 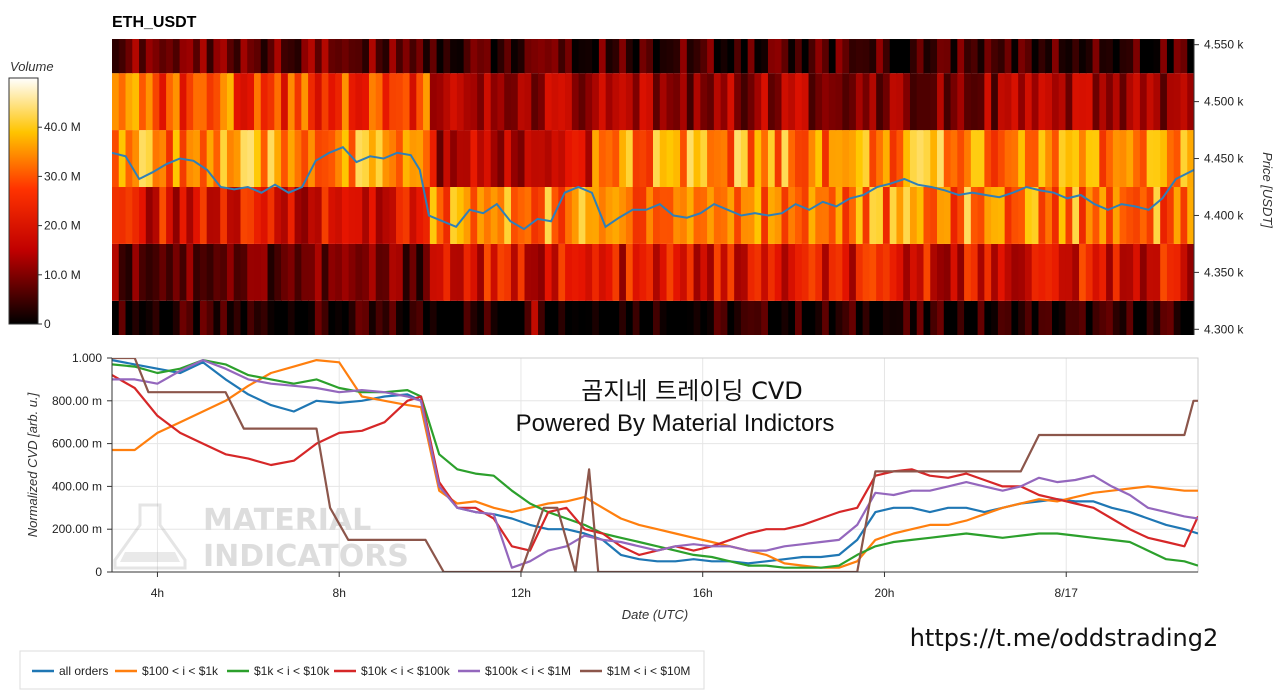 What do you see at coordinates (154, 22) in the screenshot?
I see `heatmap-title: ETH_USDT` at bounding box center [154, 22].